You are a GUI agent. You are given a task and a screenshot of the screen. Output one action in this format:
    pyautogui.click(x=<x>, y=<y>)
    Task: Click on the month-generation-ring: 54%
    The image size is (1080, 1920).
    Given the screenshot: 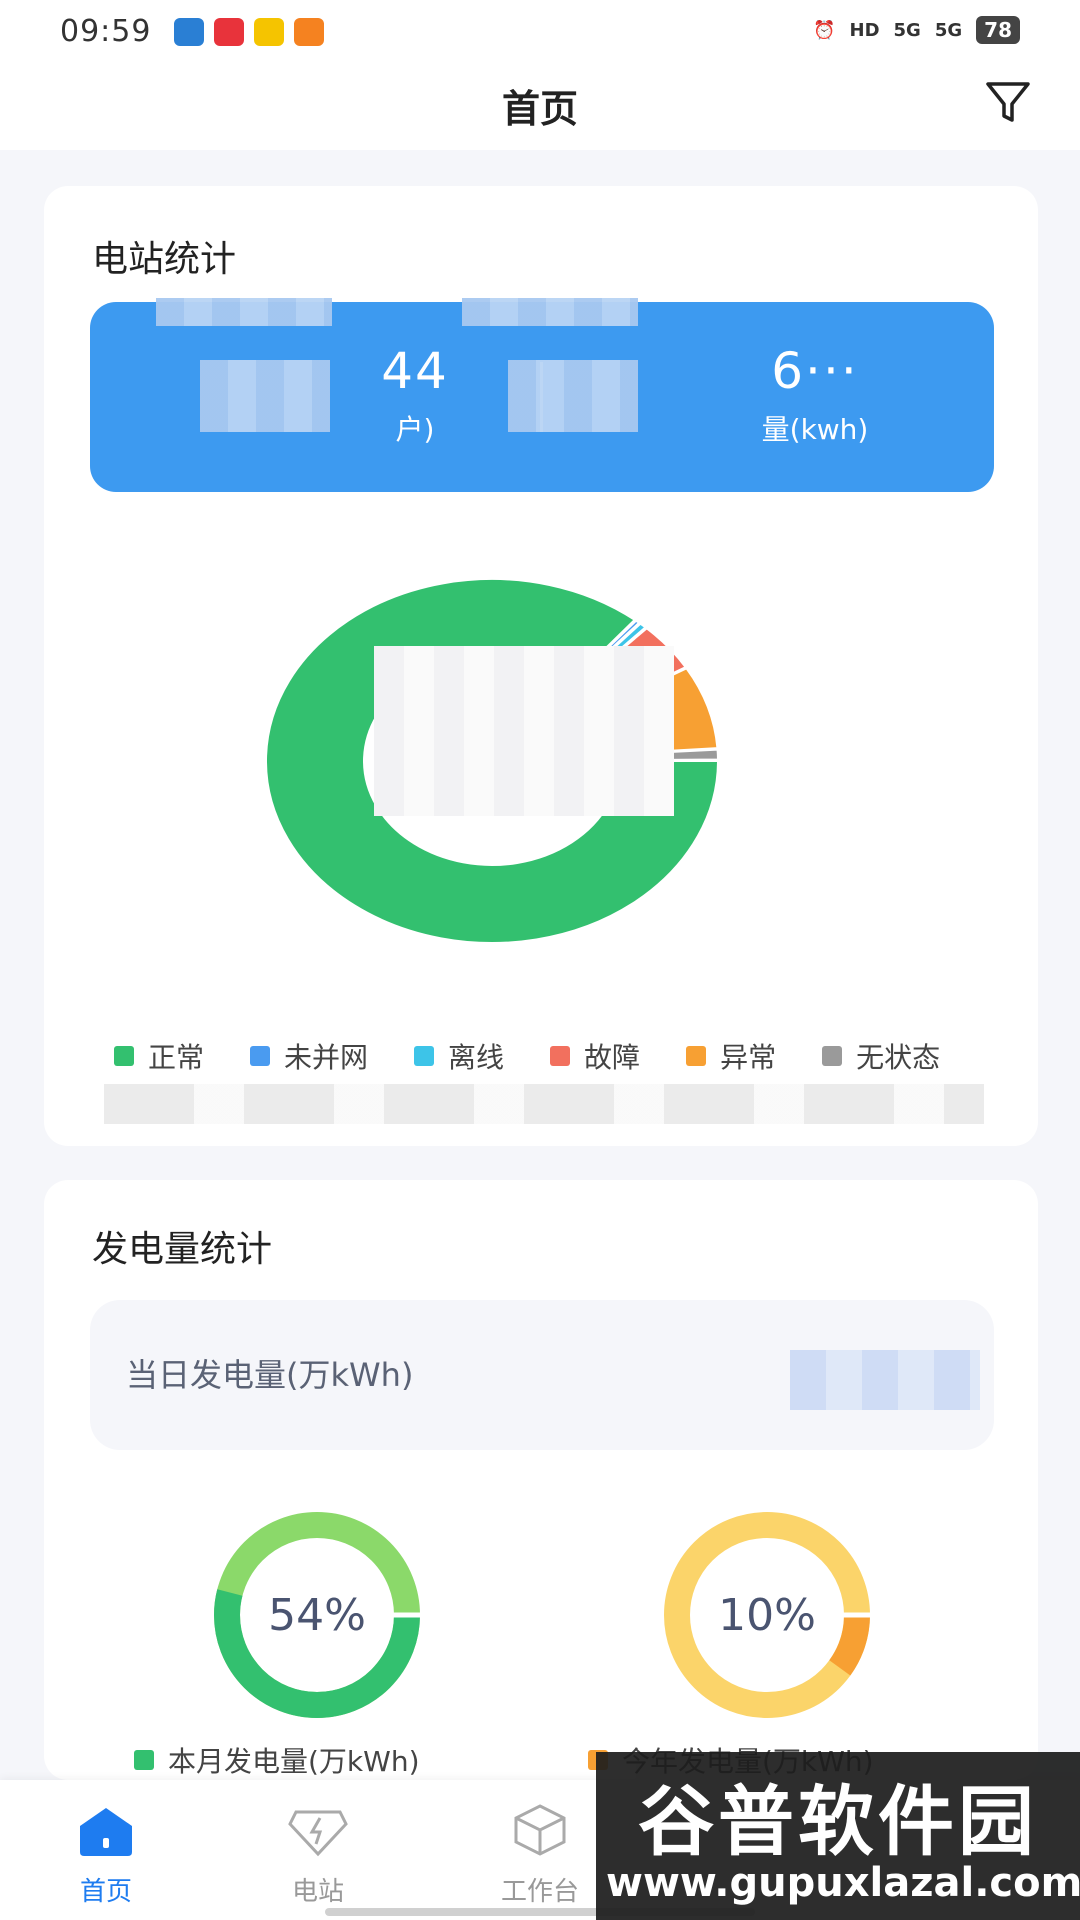 What is the action you would take?
    pyautogui.click(x=317, y=1617)
    